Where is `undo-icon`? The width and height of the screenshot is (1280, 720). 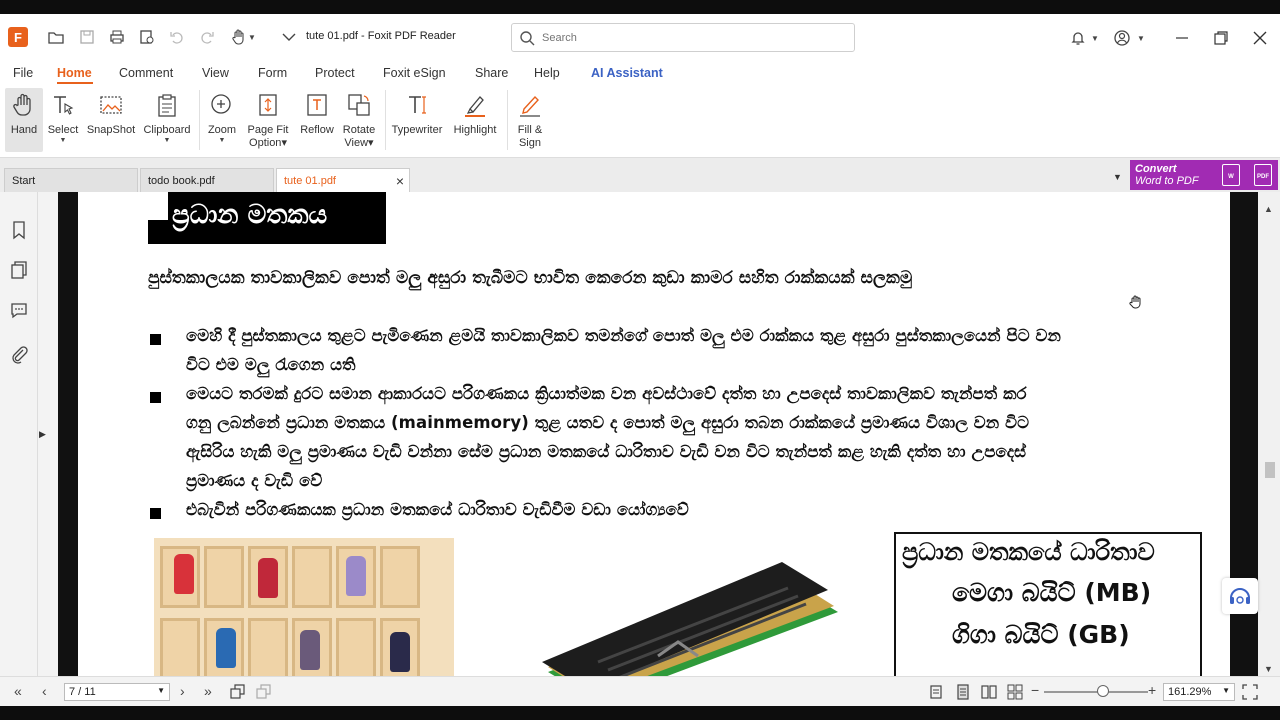
undo-icon is located at coordinates (177, 37).